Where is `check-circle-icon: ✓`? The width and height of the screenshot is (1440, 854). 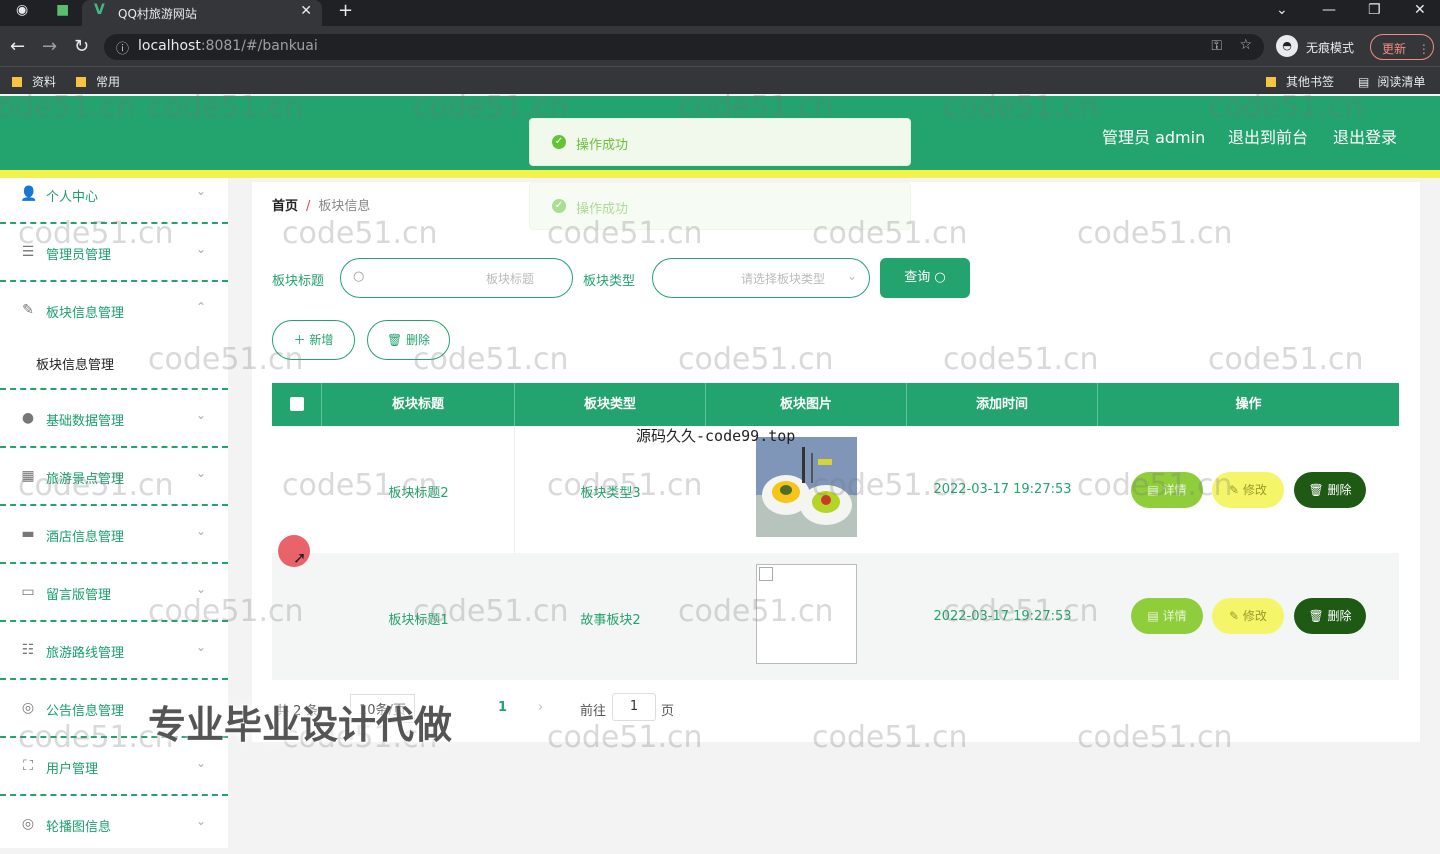
check-circle-icon: ✓ is located at coordinates (559, 206).